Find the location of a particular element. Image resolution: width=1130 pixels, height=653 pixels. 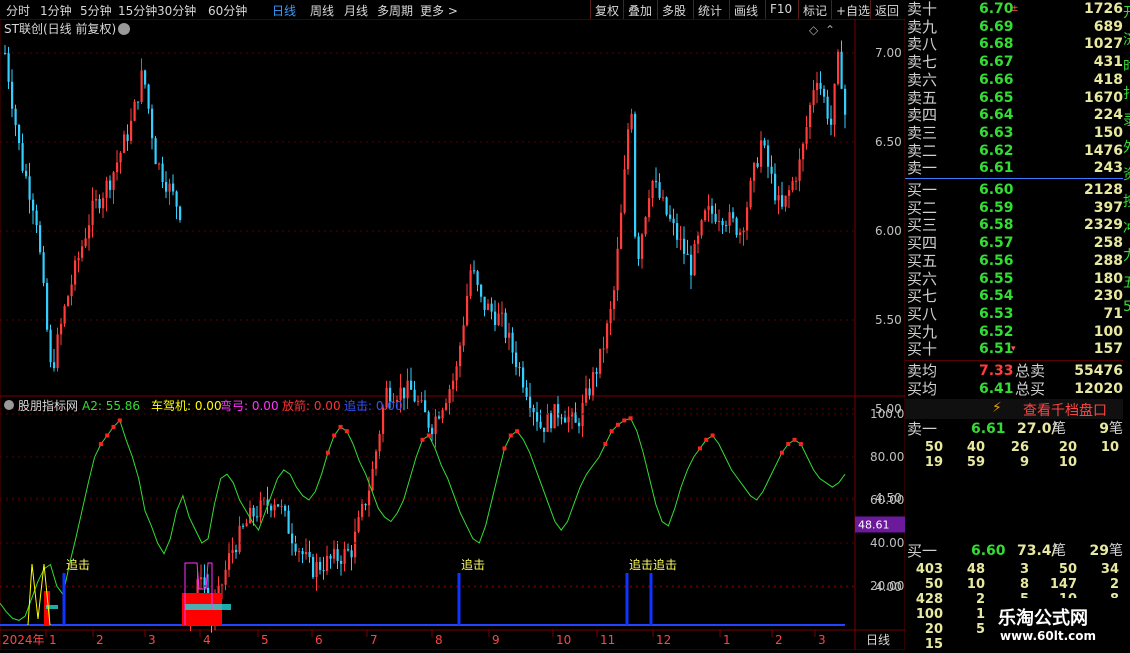

level-label: 买十 is located at coordinates (922, 349).